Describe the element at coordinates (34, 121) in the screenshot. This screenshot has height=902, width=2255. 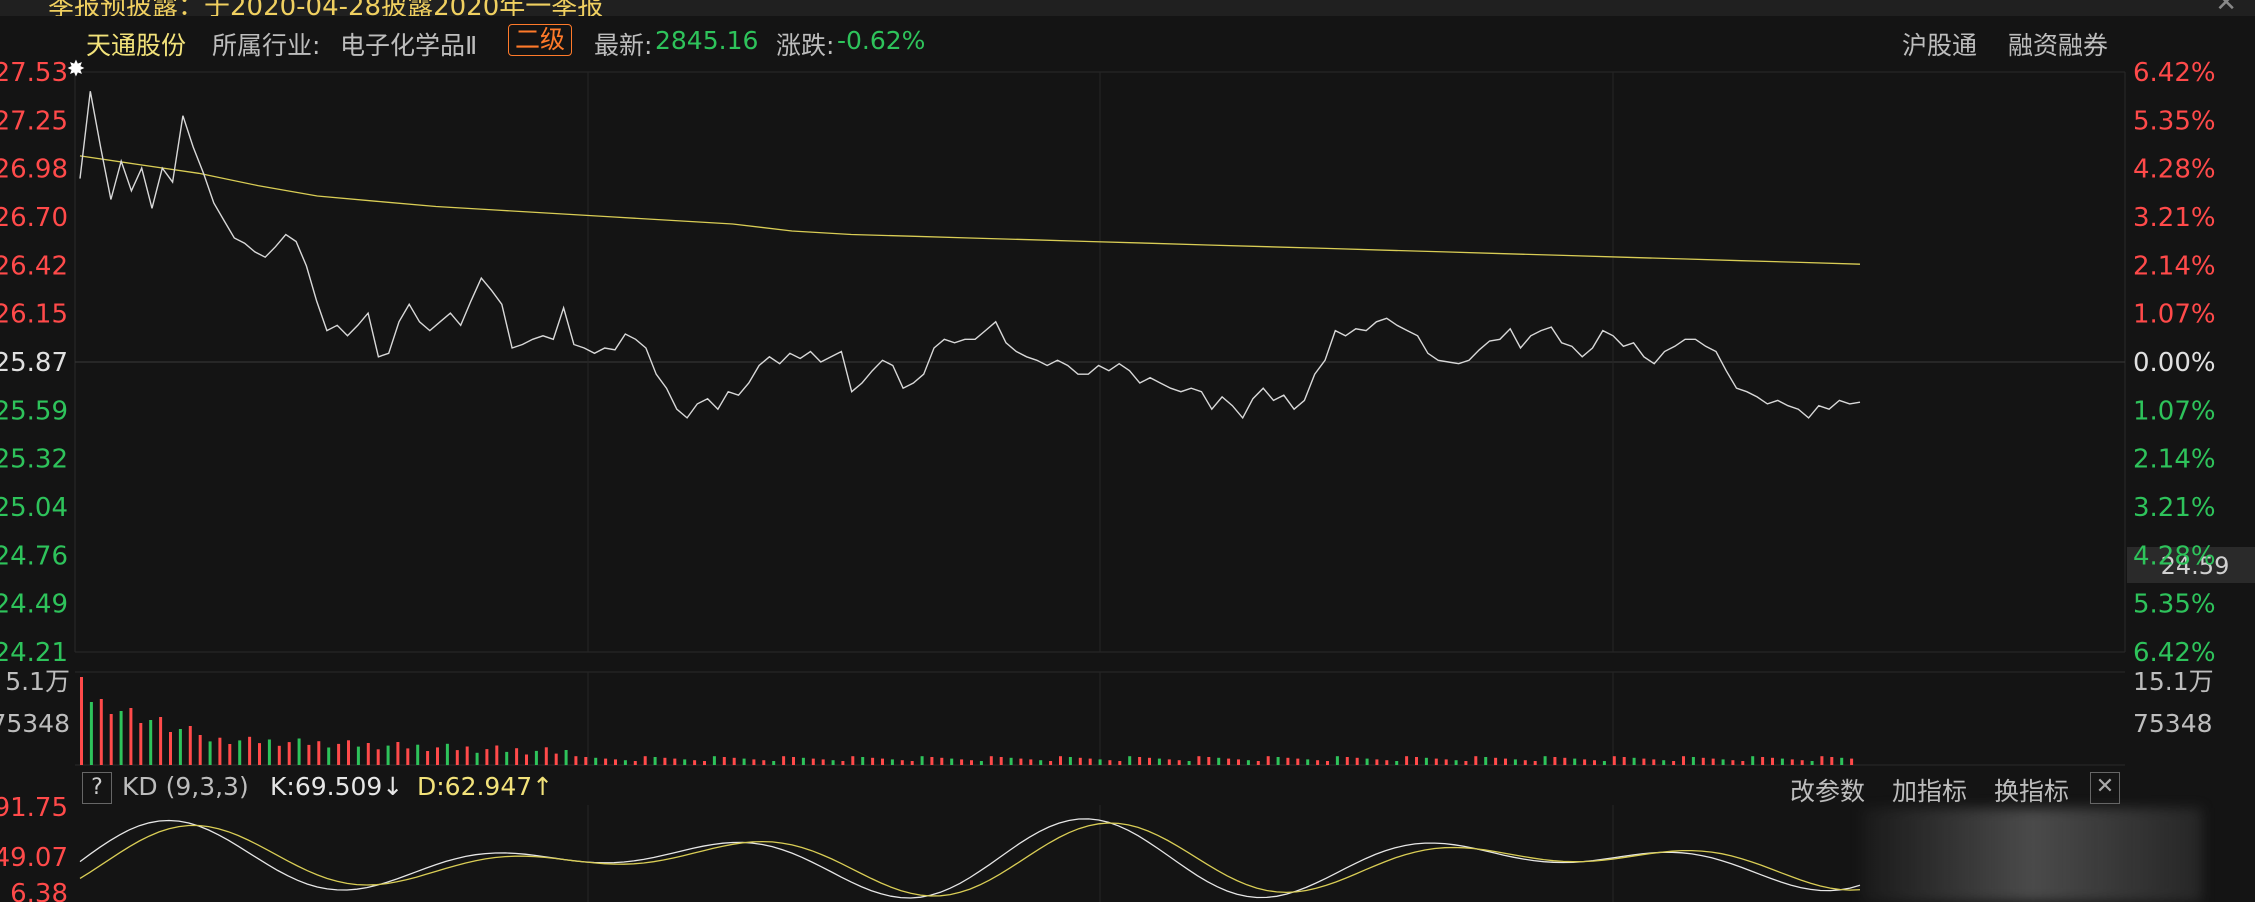
I see `price-tick-left: 27.25` at that location.